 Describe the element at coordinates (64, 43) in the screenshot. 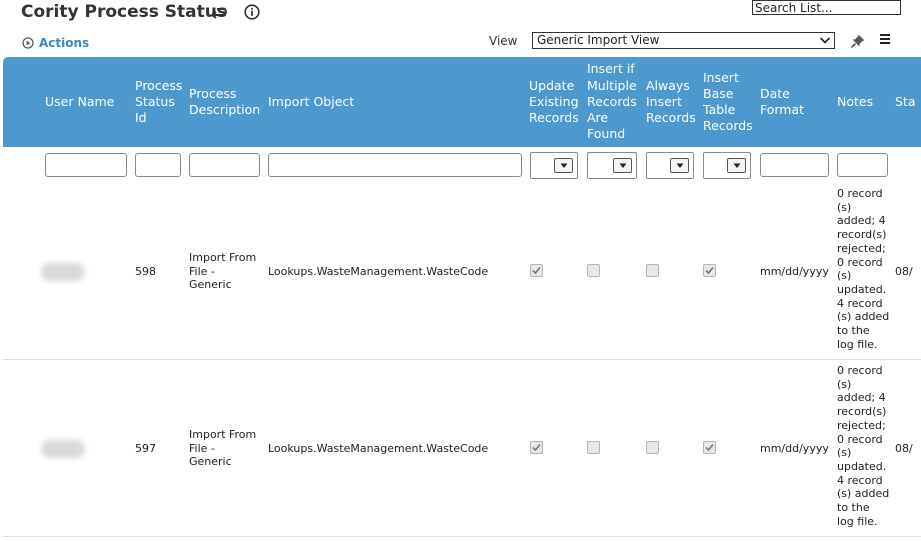

I see `actions-label: Actions` at that location.